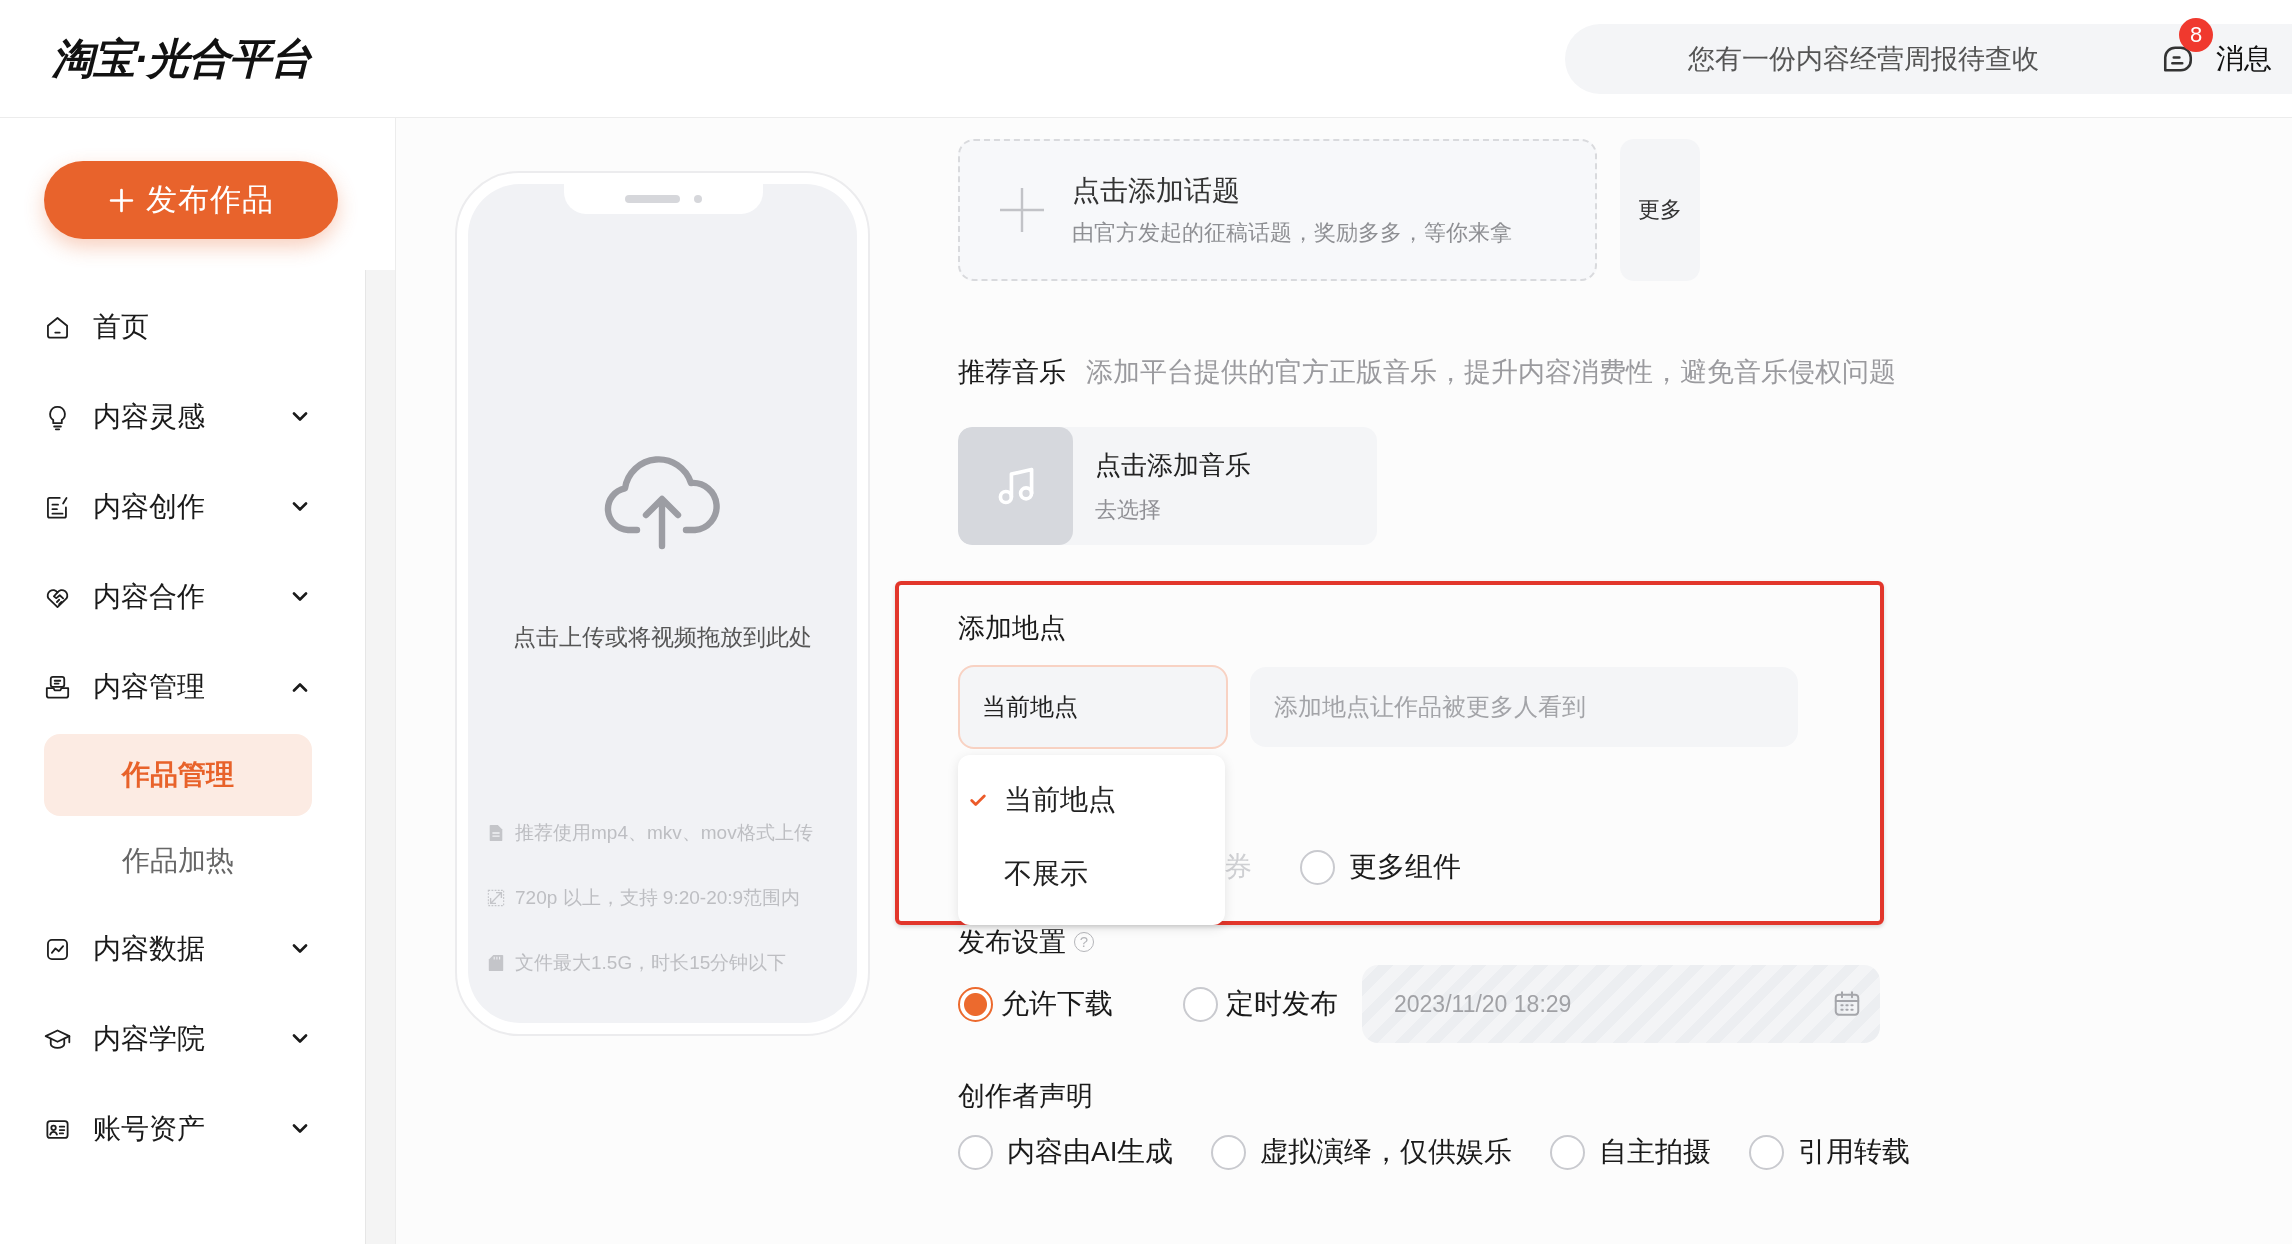 This screenshot has width=2292, height=1244. What do you see at coordinates (1173, 465) in the screenshot?
I see `music-title: 点击添加音乐` at bounding box center [1173, 465].